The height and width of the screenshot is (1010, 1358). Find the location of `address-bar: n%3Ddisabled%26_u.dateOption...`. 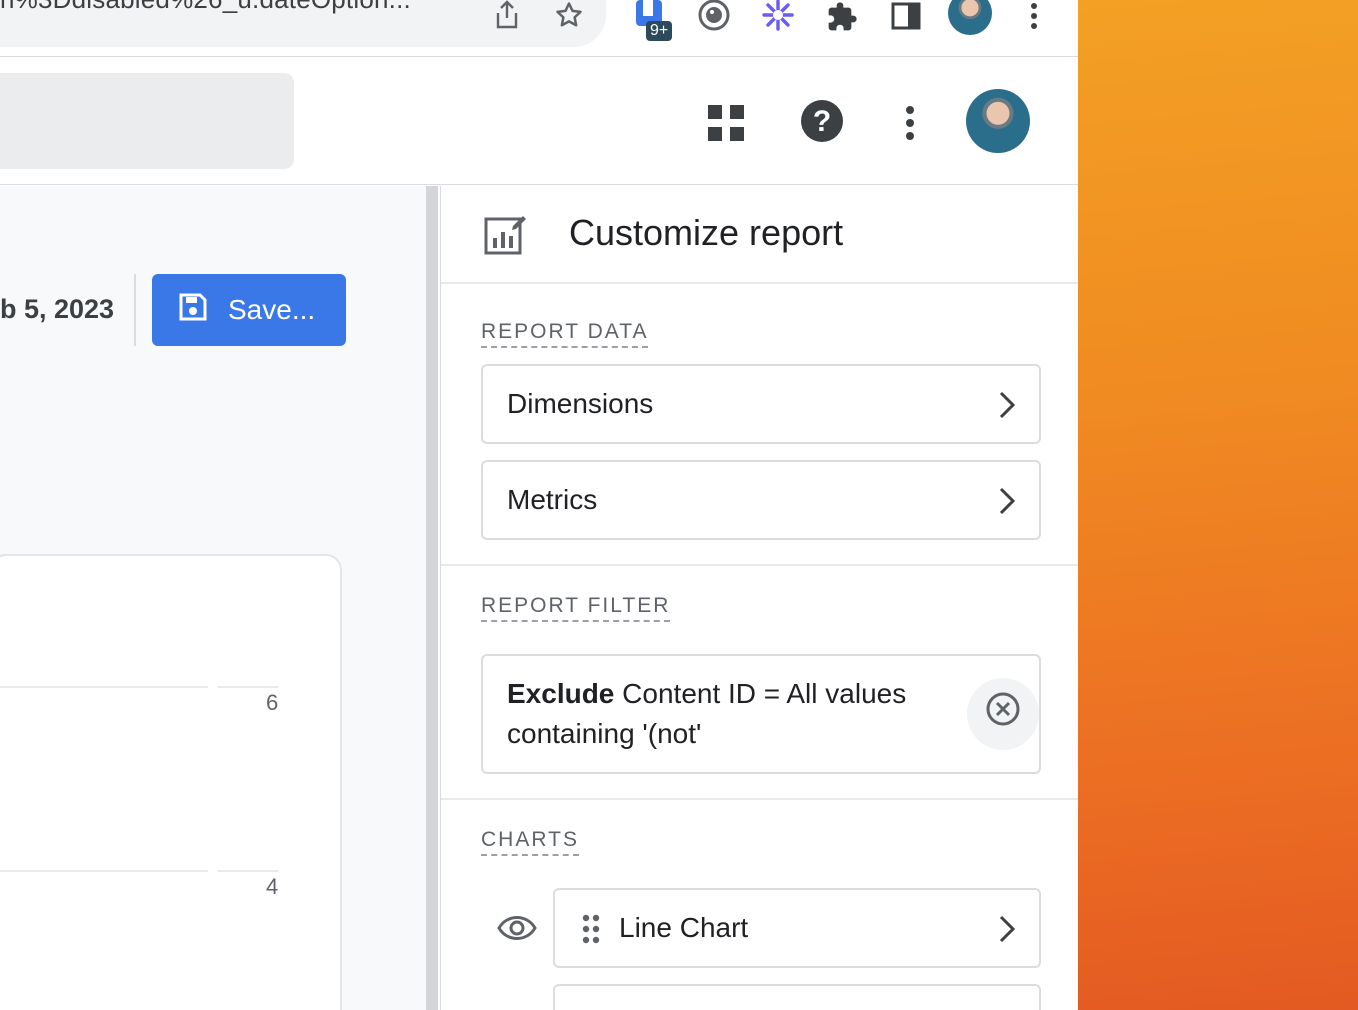

address-bar: n%3Ddisabled%26_u.dateOption... is located at coordinates (303, 23).